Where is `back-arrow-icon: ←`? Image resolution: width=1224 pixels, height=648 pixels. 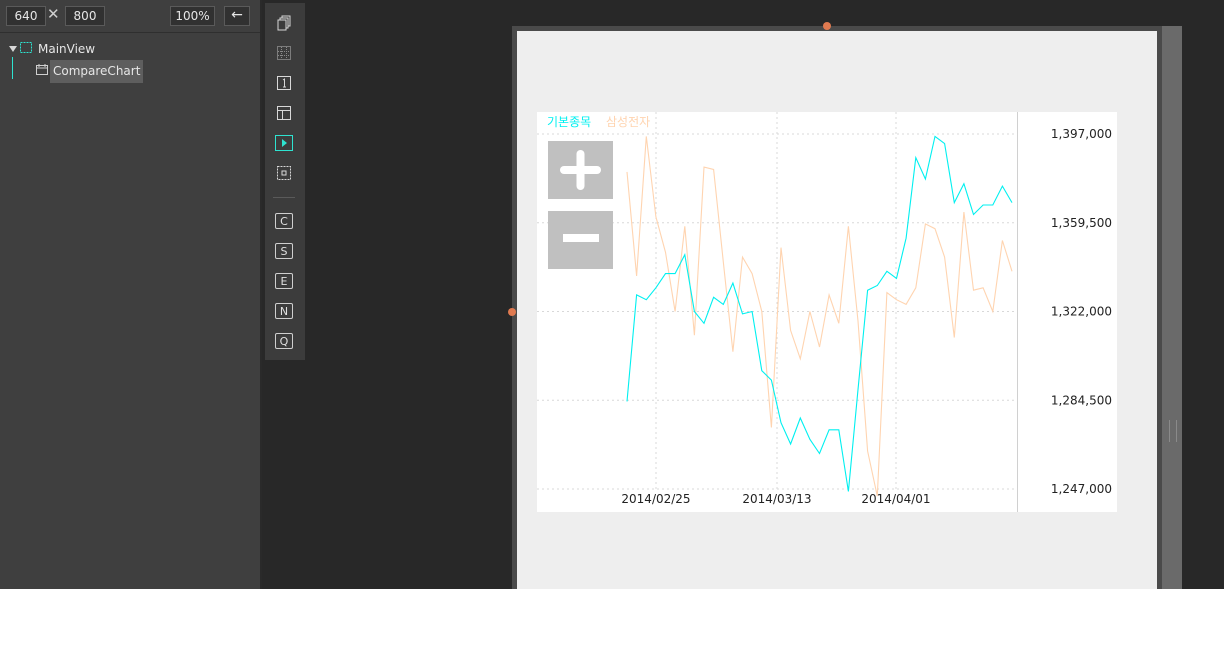 back-arrow-icon: ← is located at coordinates (237, 15).